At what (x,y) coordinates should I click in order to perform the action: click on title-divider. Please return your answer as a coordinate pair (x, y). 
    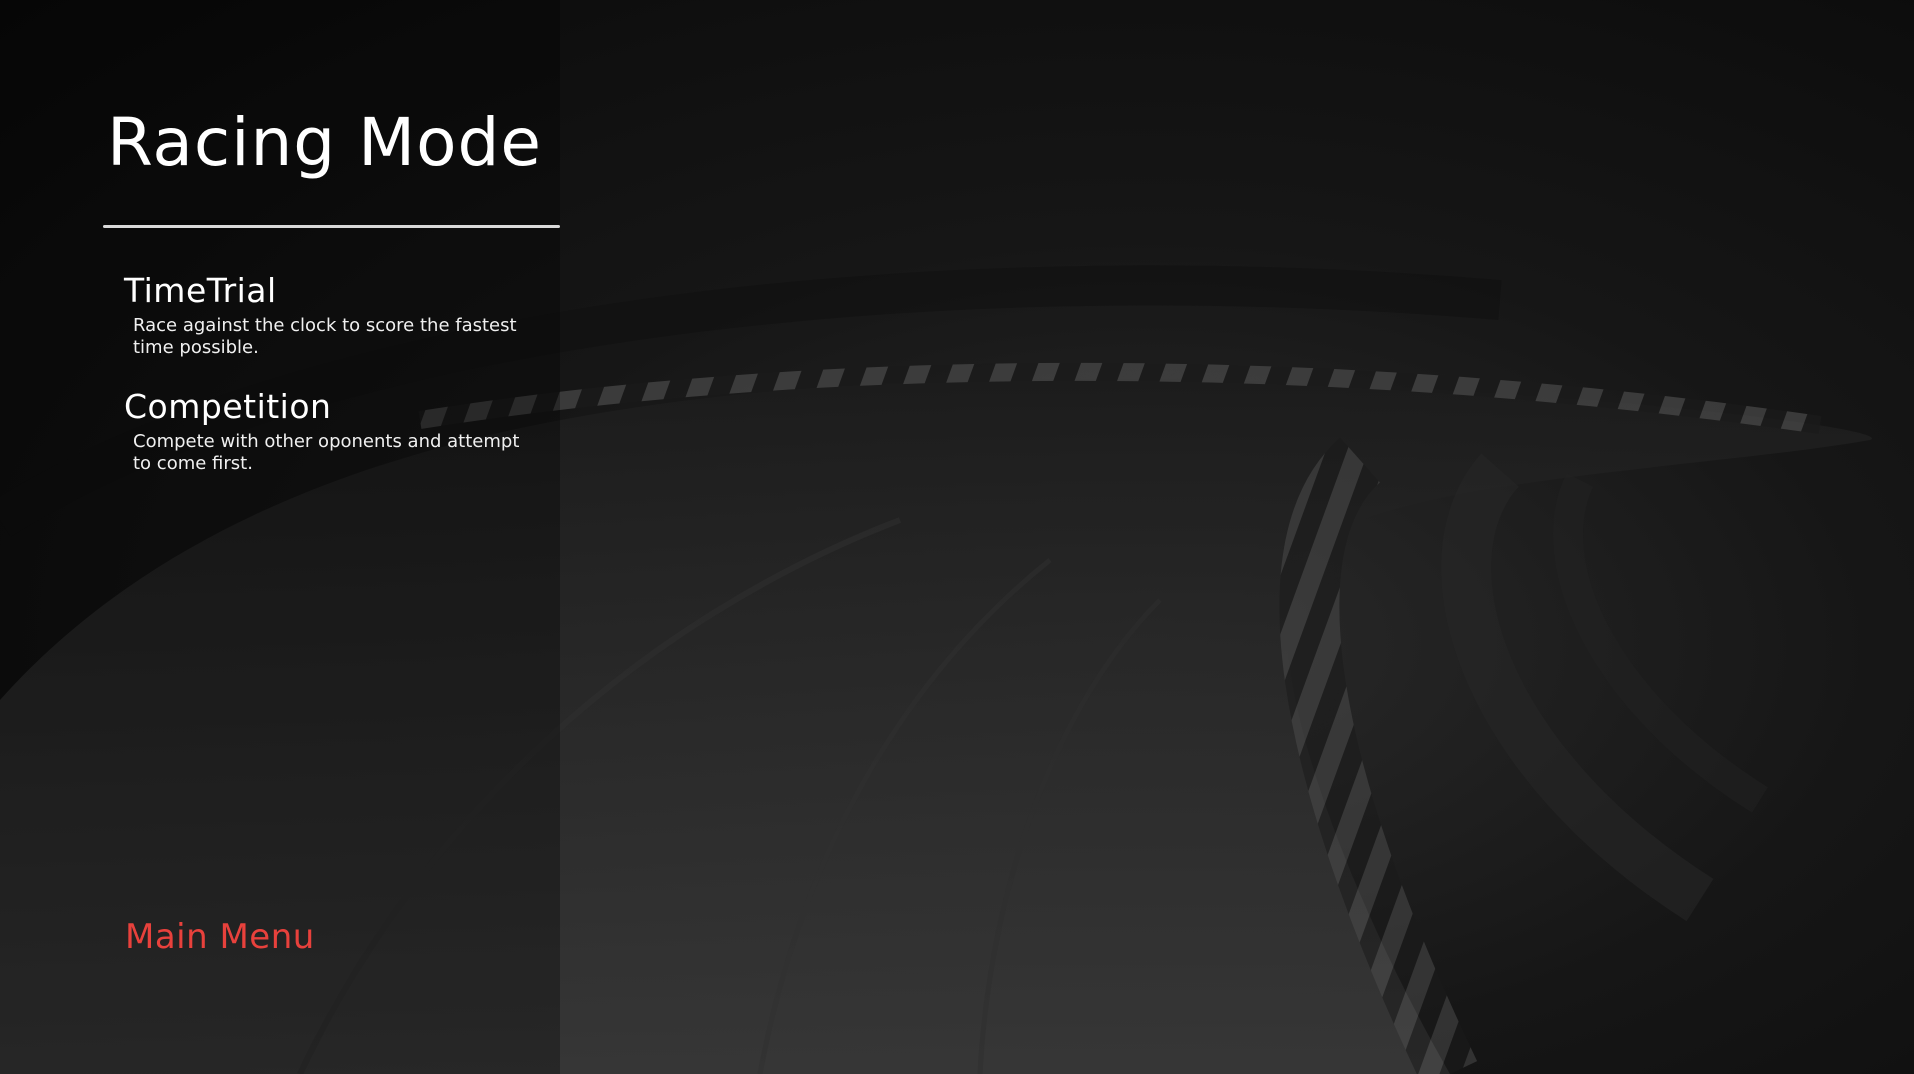
    Looking at the image, I should click on (331, 226).